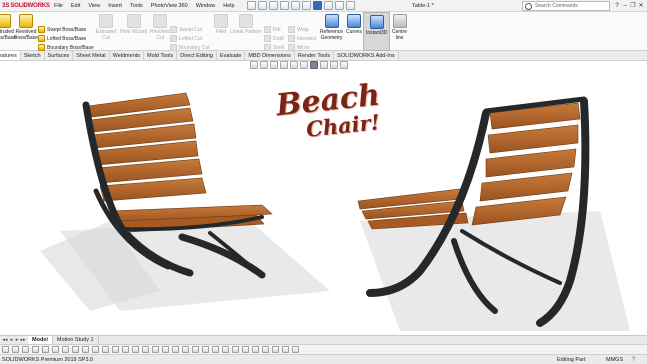 The height and width of the screenshot is (364, 647). Describe the element at coordinates (350, 5) in the screenshot. I see `options-gear-icon` at that location.